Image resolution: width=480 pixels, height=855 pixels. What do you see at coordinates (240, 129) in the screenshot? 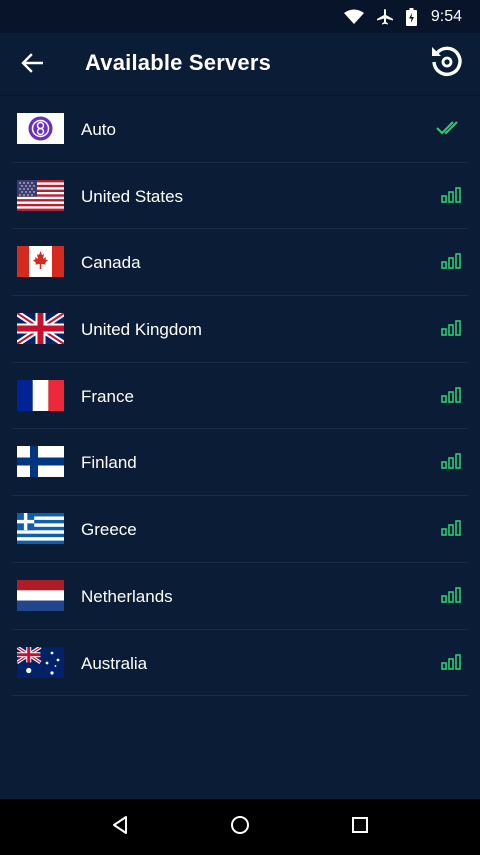
I see `server-row-auto: Auto` at bounding box center [240, 129].